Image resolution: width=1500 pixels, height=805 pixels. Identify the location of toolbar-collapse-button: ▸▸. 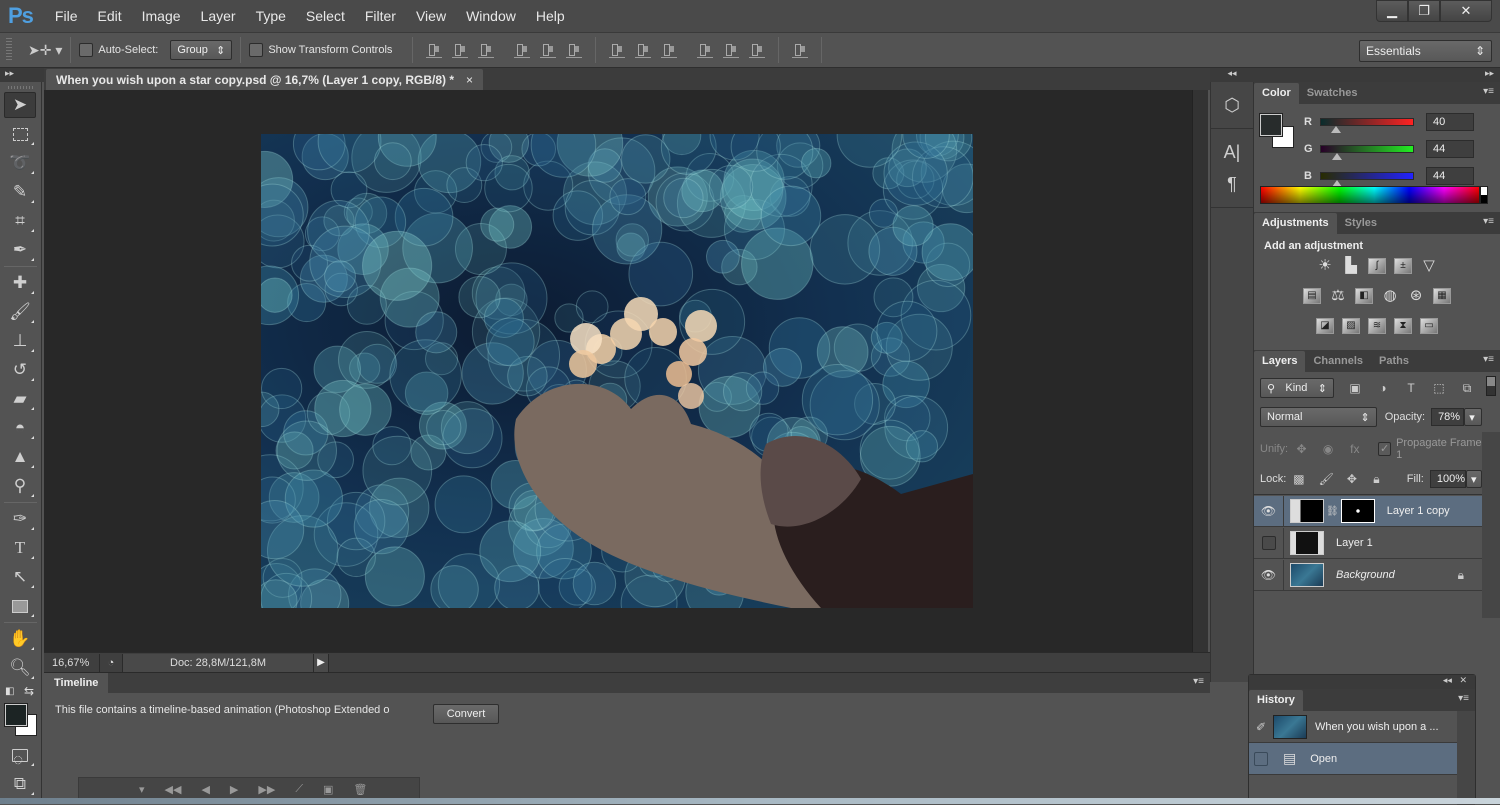
(22, 75).